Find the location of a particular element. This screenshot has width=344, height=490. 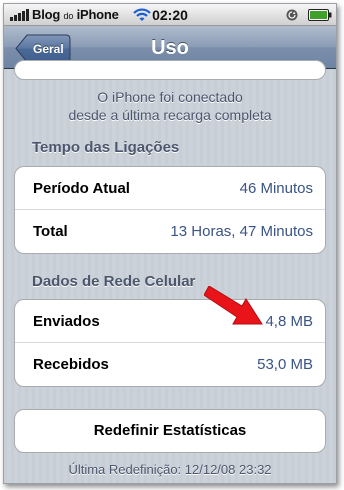

page-title: Uso is located at coordinates (170, 48).